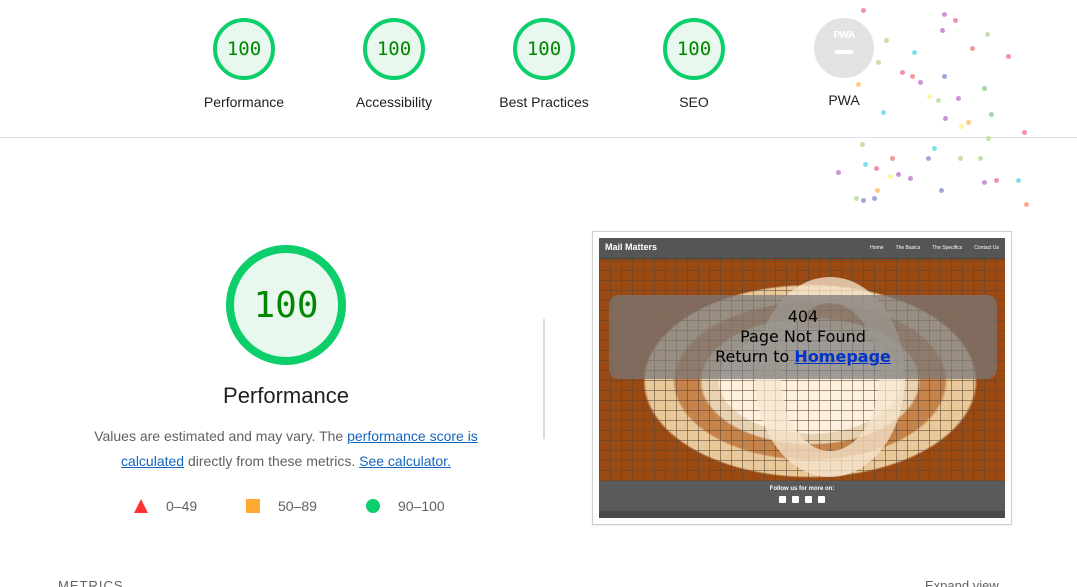  I want to click on gauge-pwa: PWA PWA, so click(844, 63).